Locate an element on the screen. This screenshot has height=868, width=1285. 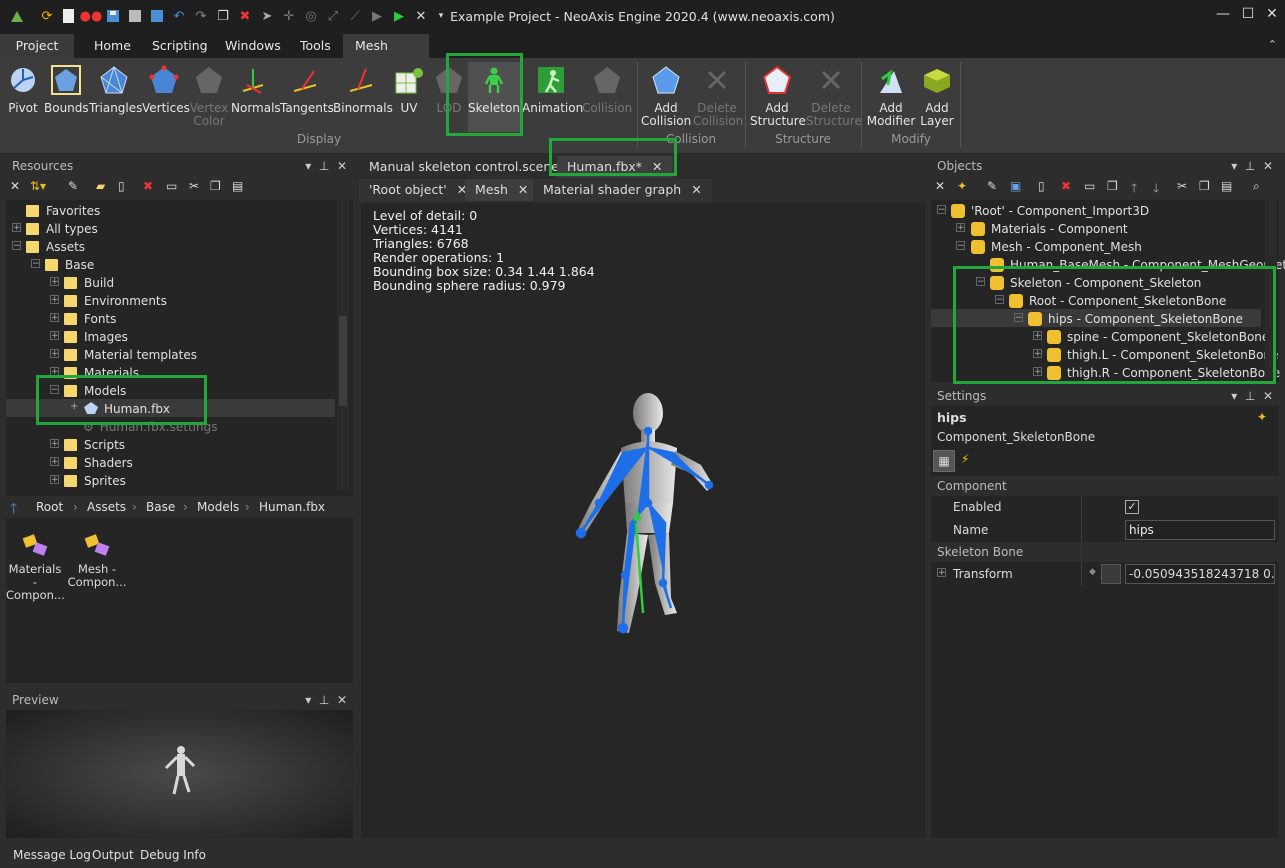
binormals-button: Binormals is located at coordinates (363, 97).